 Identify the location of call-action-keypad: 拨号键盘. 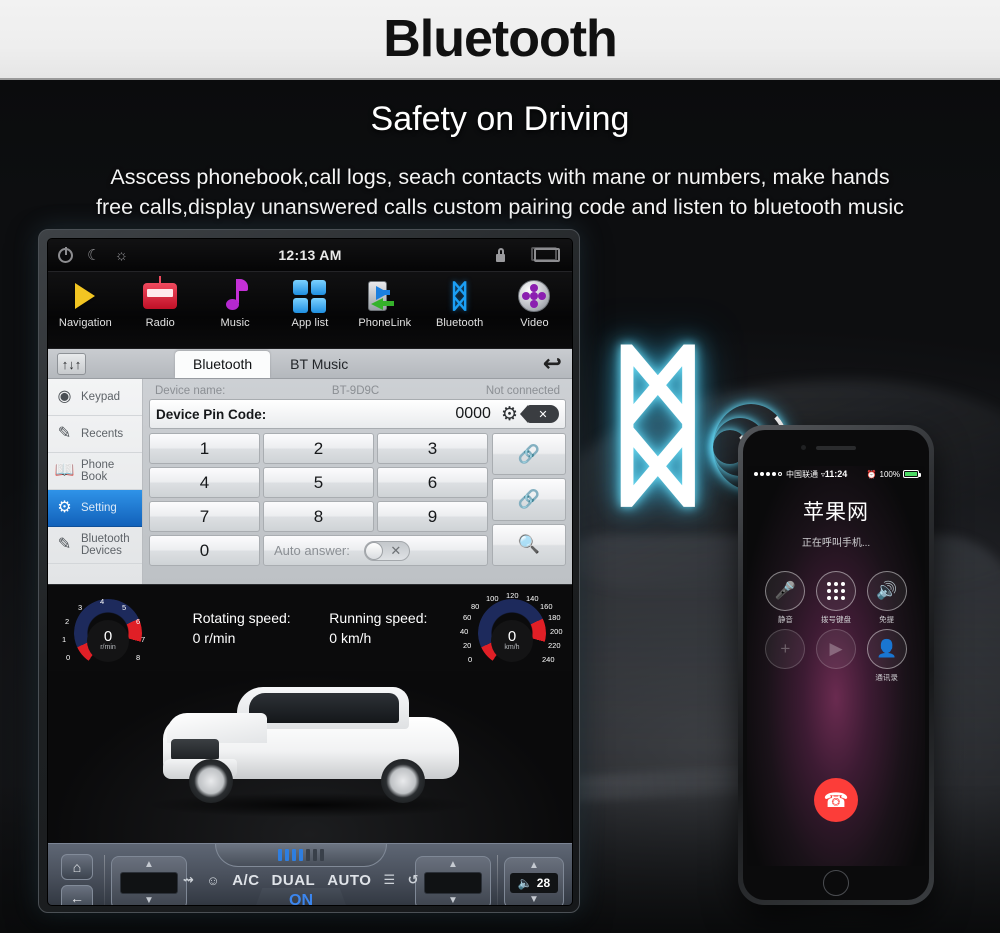
(835, 597).